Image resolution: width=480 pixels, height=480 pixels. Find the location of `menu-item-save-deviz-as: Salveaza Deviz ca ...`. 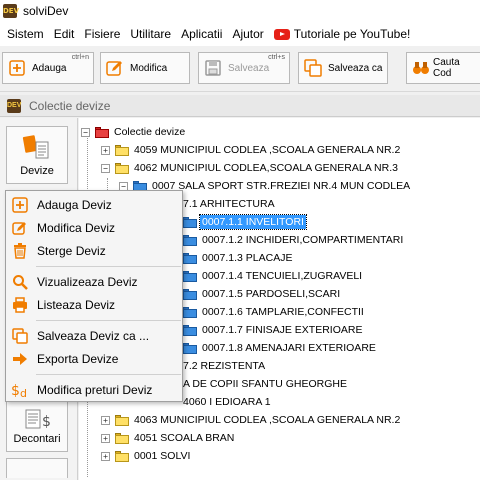

menu-item-save-deviz-as: Salveaza Deviz ca ... is located at coordinates (94, 336).